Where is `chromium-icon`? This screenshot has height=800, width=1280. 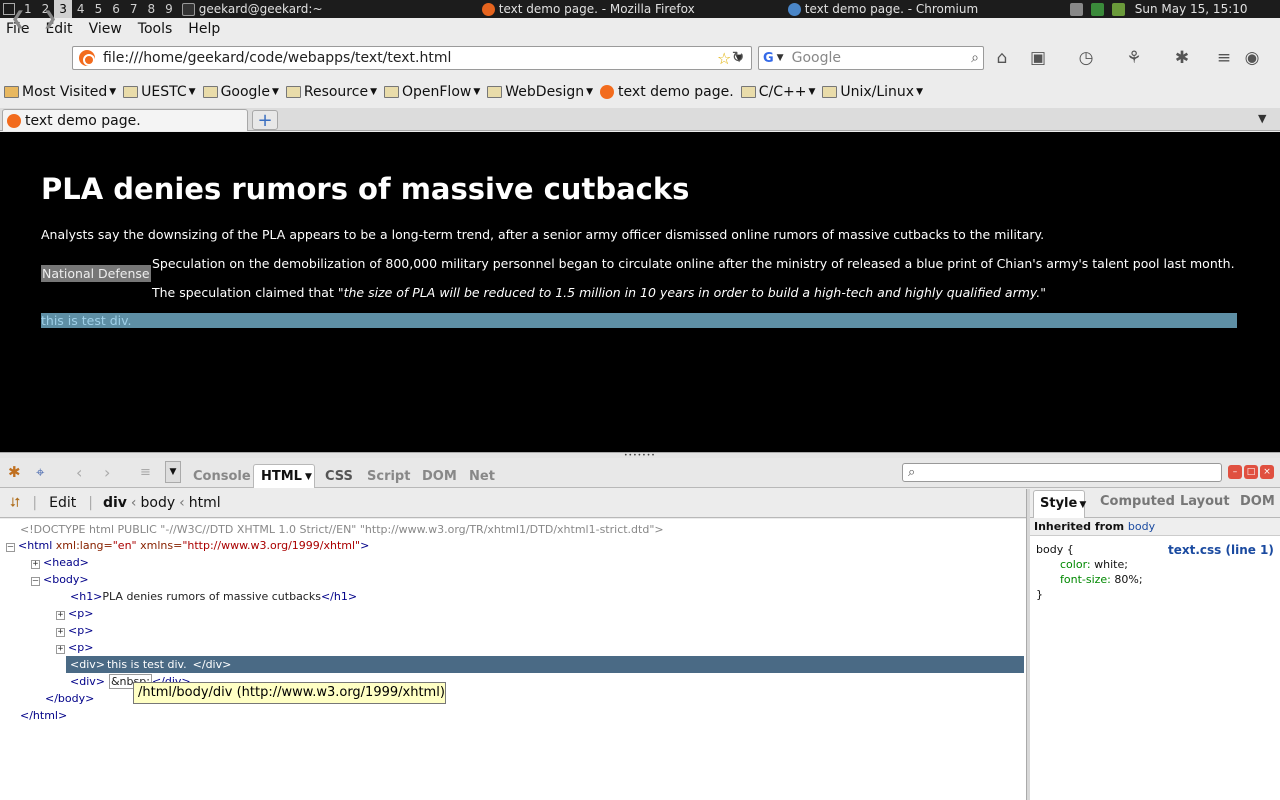 chromium-icon is located at coordinates (794, 9).